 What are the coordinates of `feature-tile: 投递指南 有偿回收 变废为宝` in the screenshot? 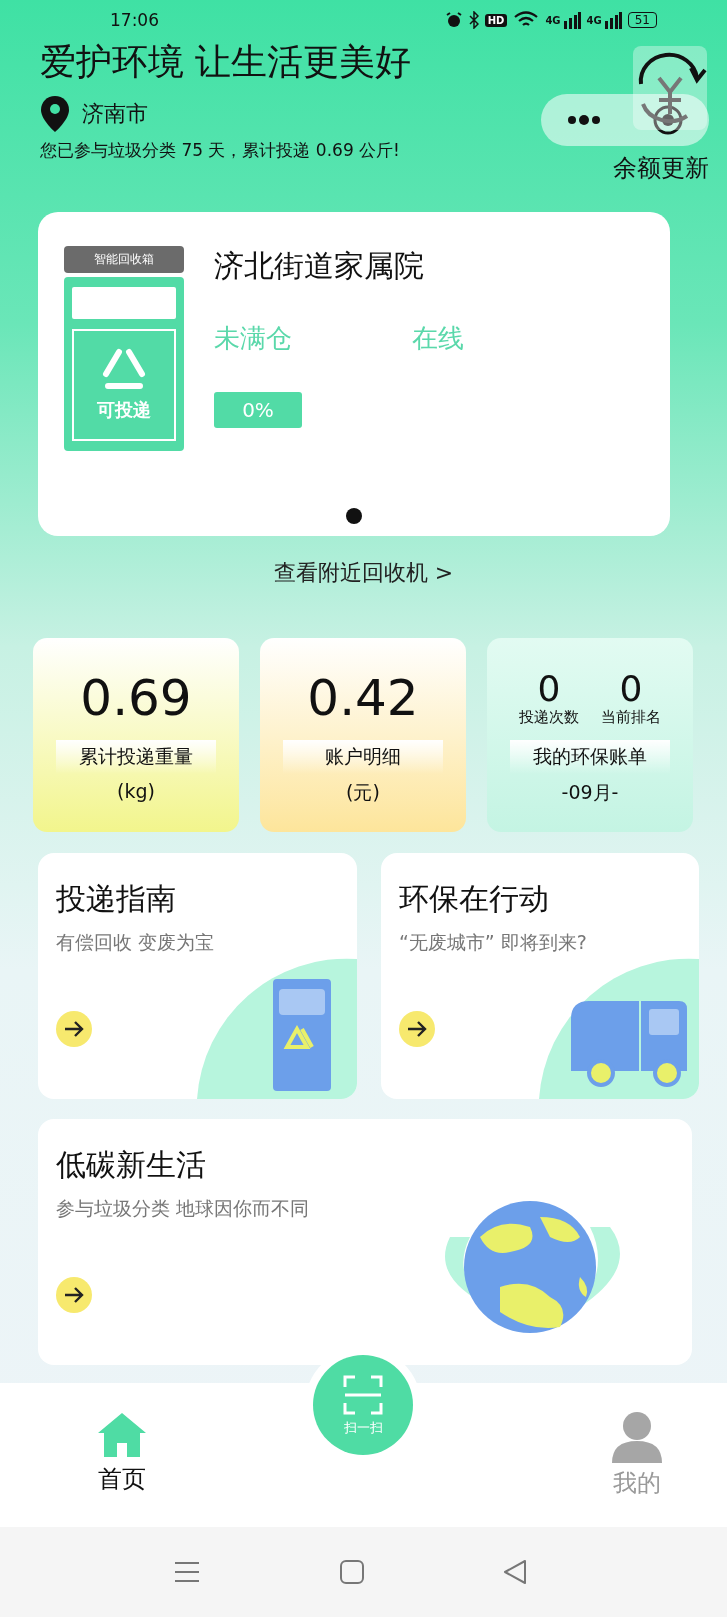 It's located at (197, 976).